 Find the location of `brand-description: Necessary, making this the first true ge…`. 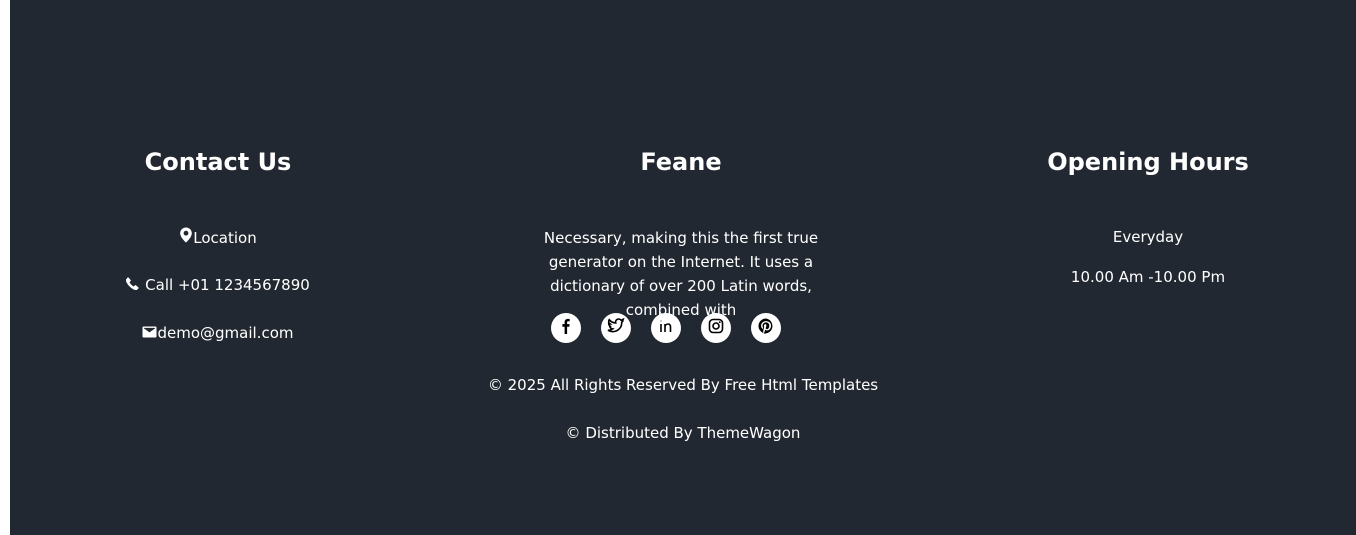

brand-description: Necessary, making this the first true ge… is located at coordinates (681, 274).